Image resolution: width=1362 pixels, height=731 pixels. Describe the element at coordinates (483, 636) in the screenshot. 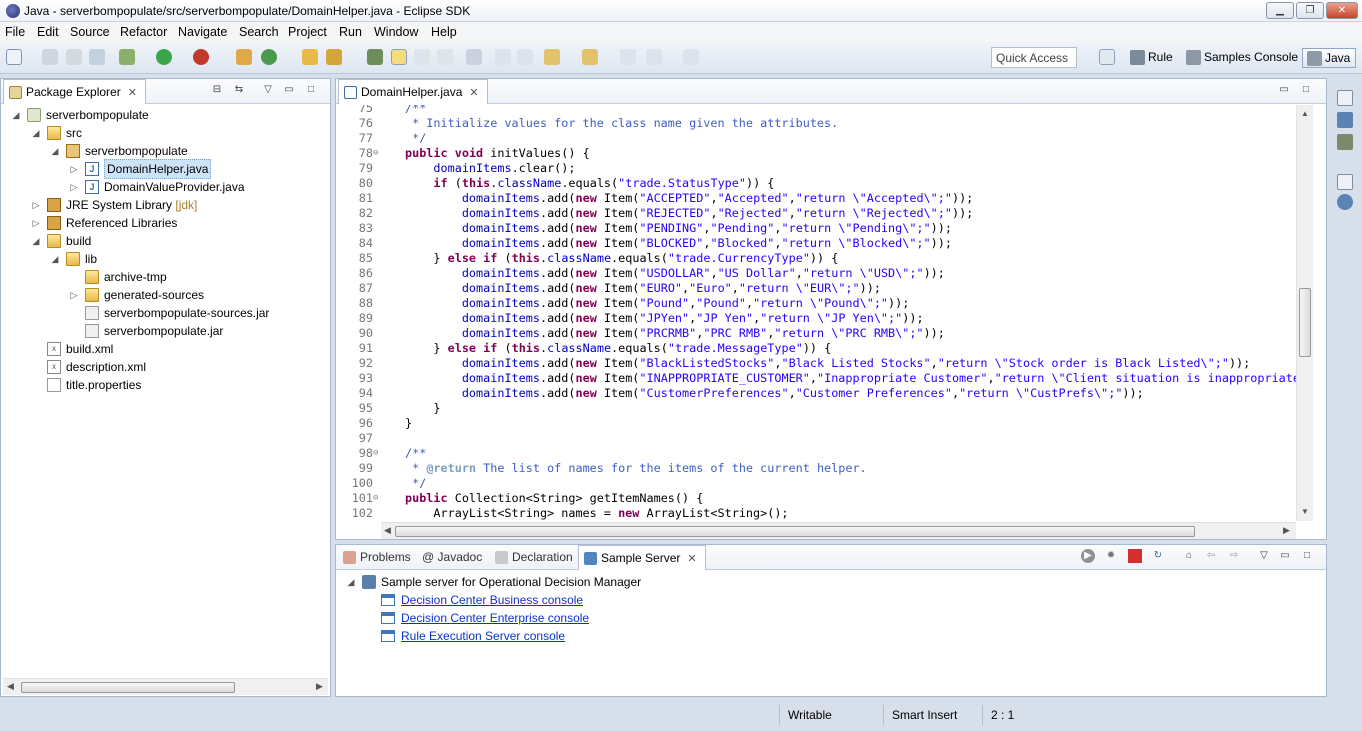

I see `rule-execution-server-console-link: Rule Execution Server console` at that location.